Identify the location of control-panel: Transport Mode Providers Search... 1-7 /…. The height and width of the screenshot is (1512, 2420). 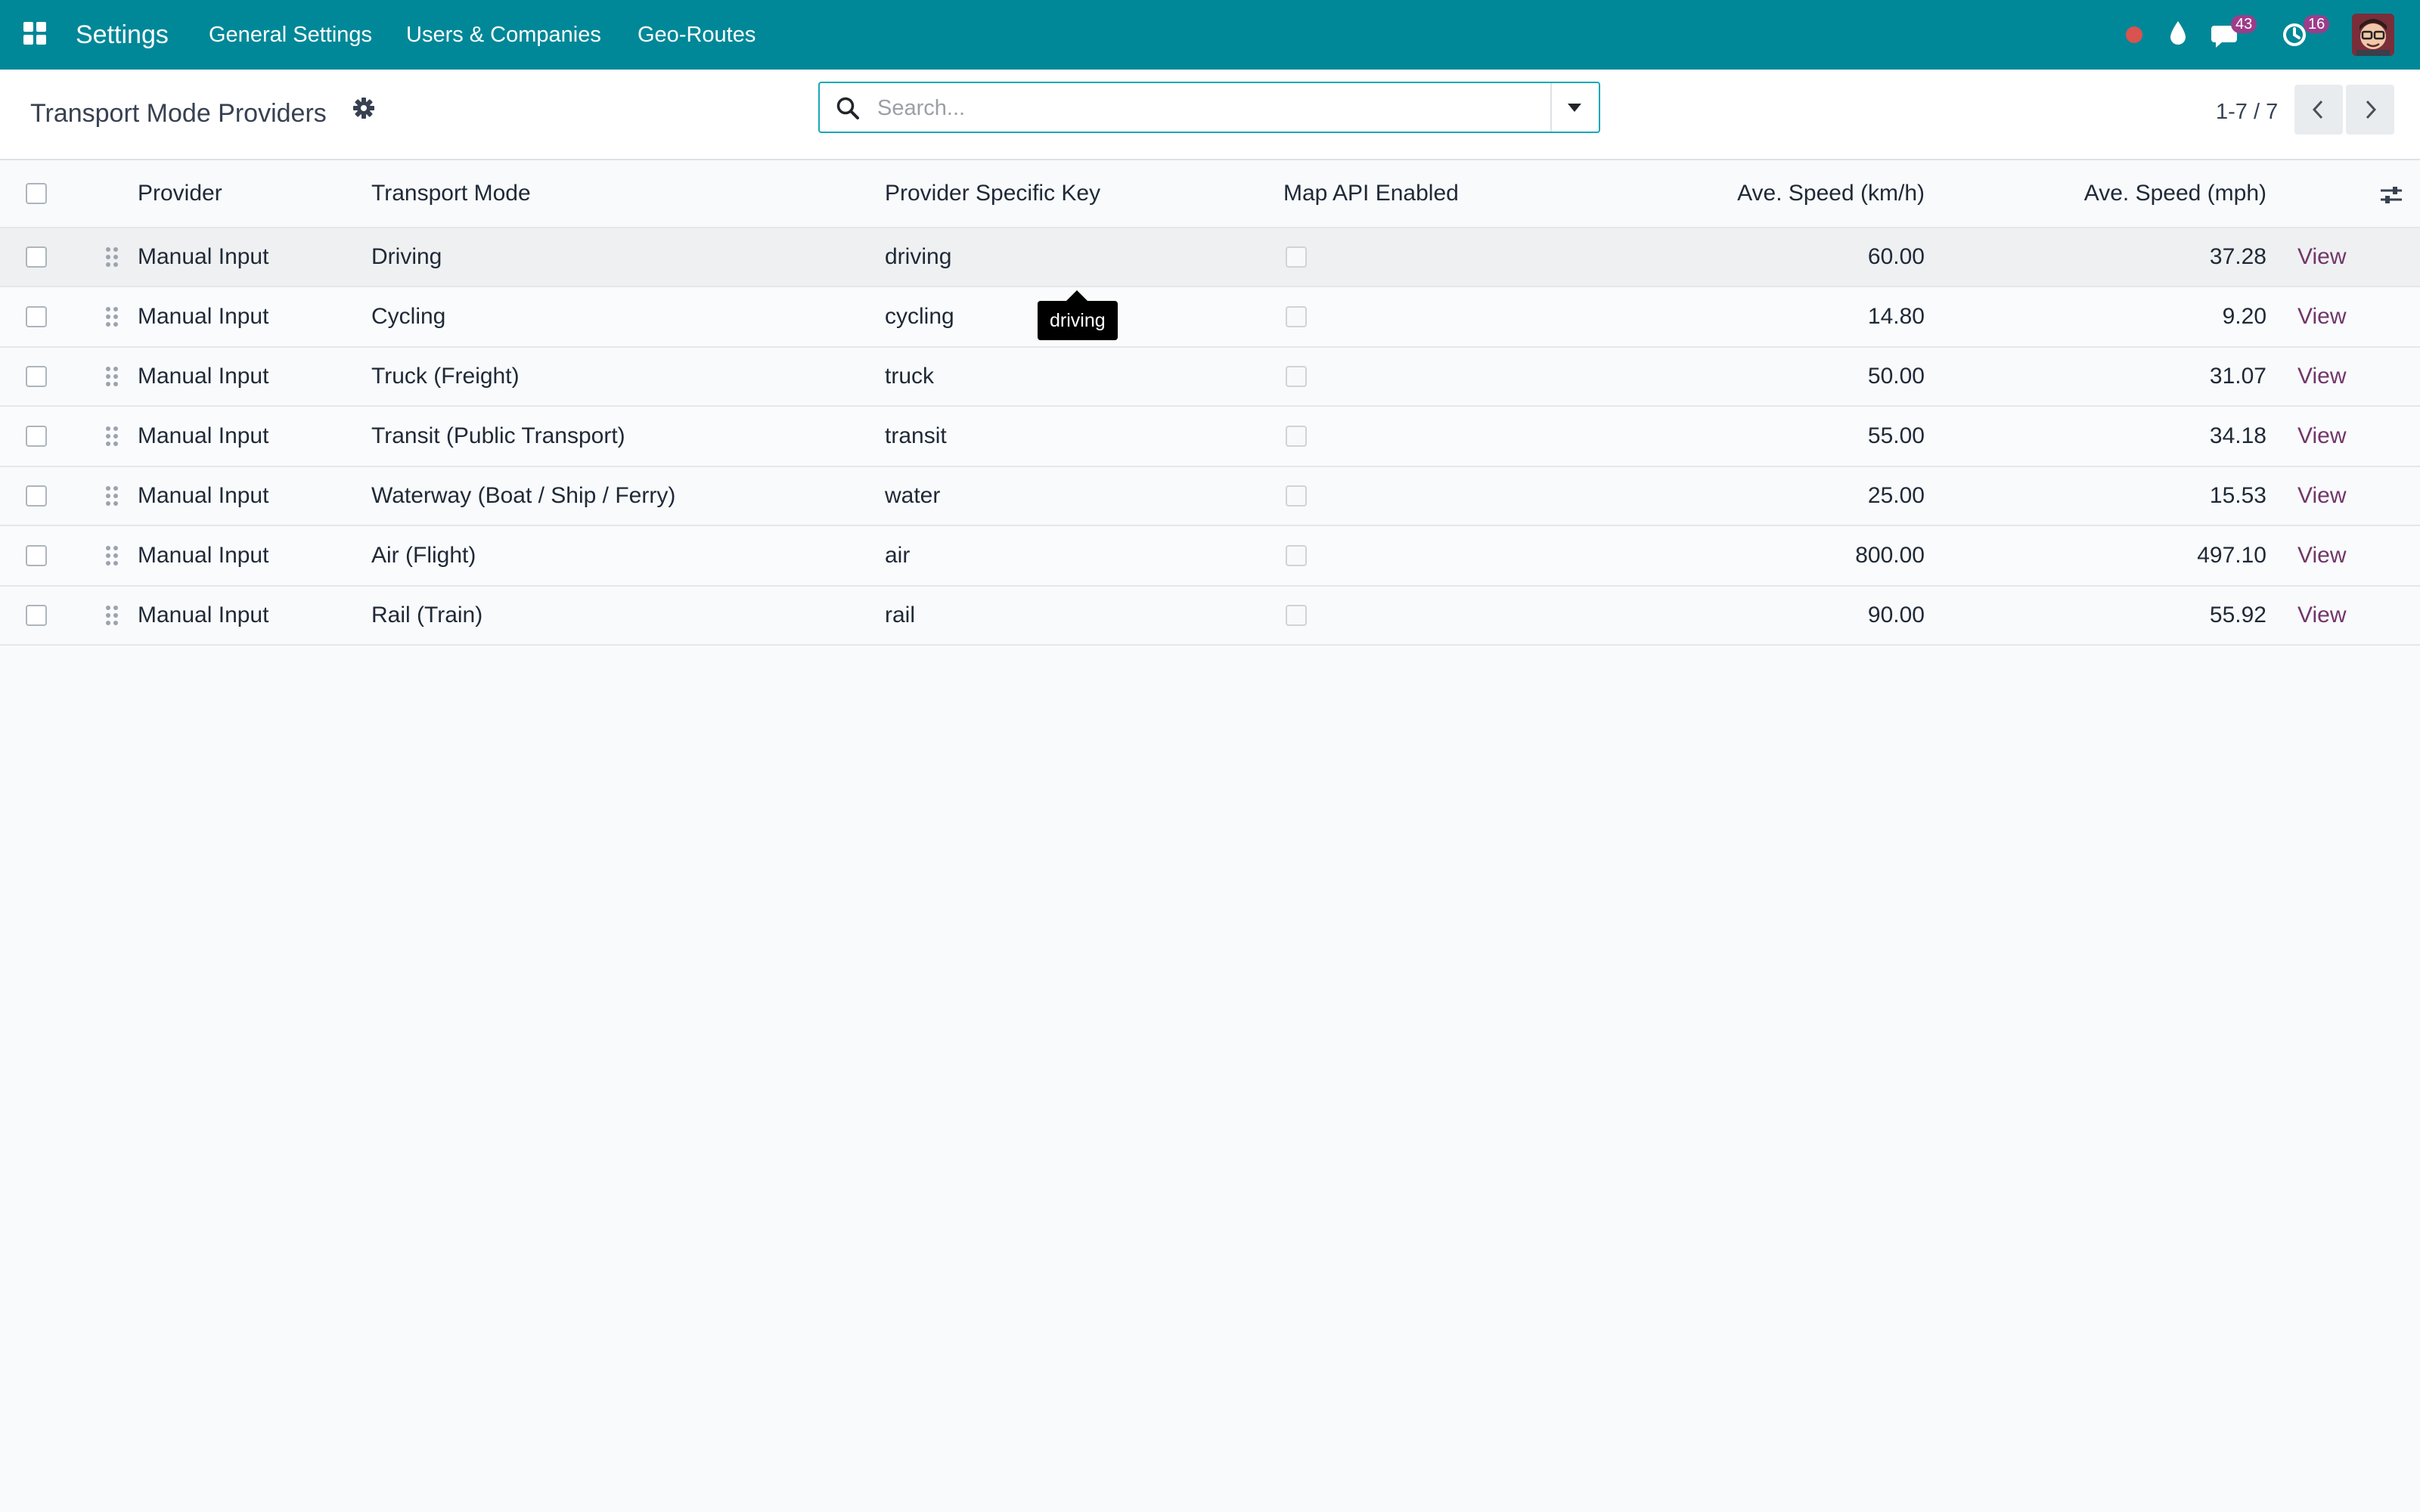
(1210, 115).